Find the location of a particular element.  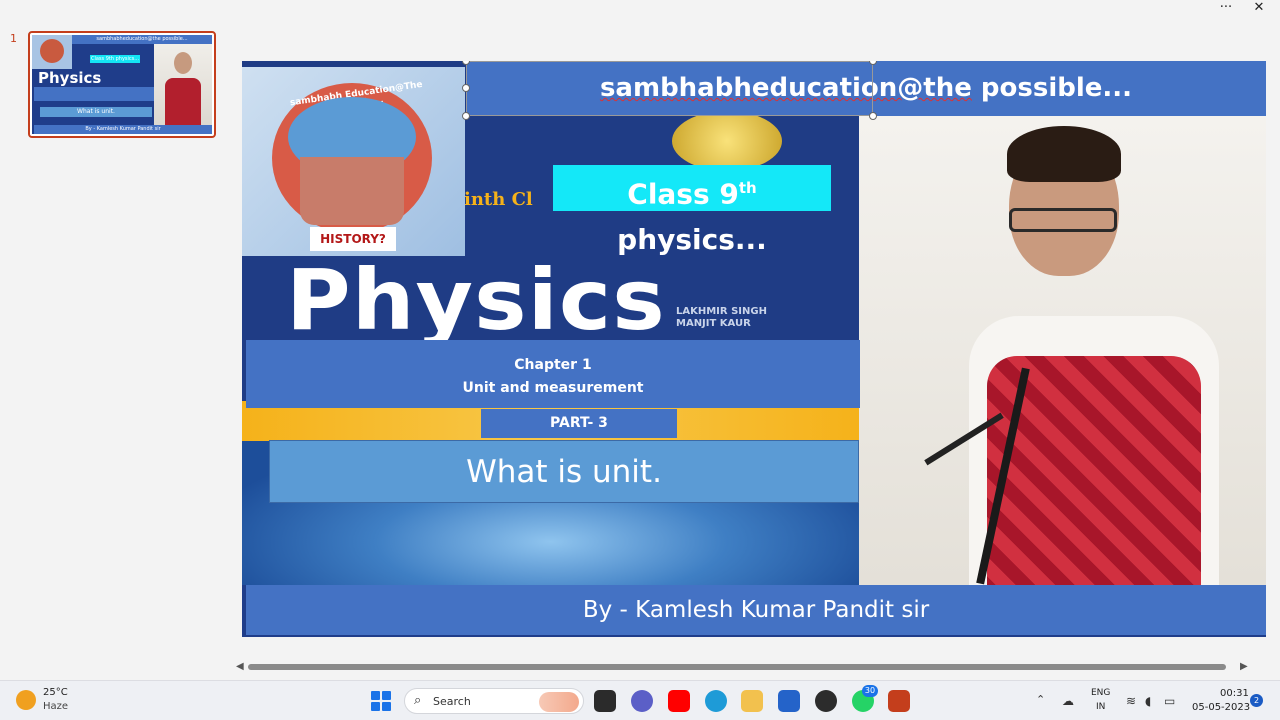

teams-chat-icon is located at coordinates (642, 701).